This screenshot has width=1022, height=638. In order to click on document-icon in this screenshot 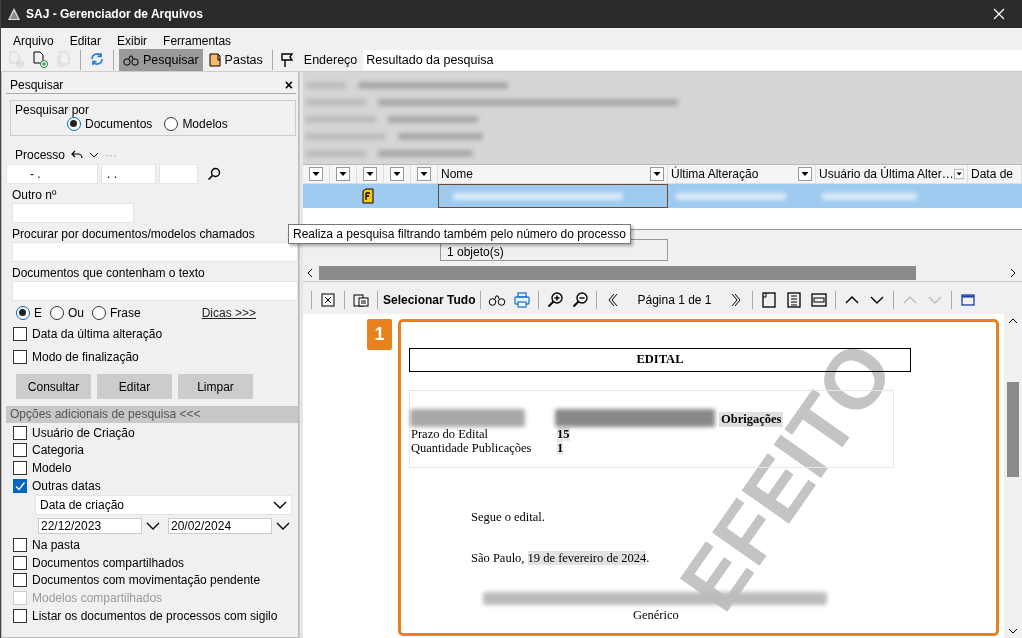, I will do `click(368, 196)`.